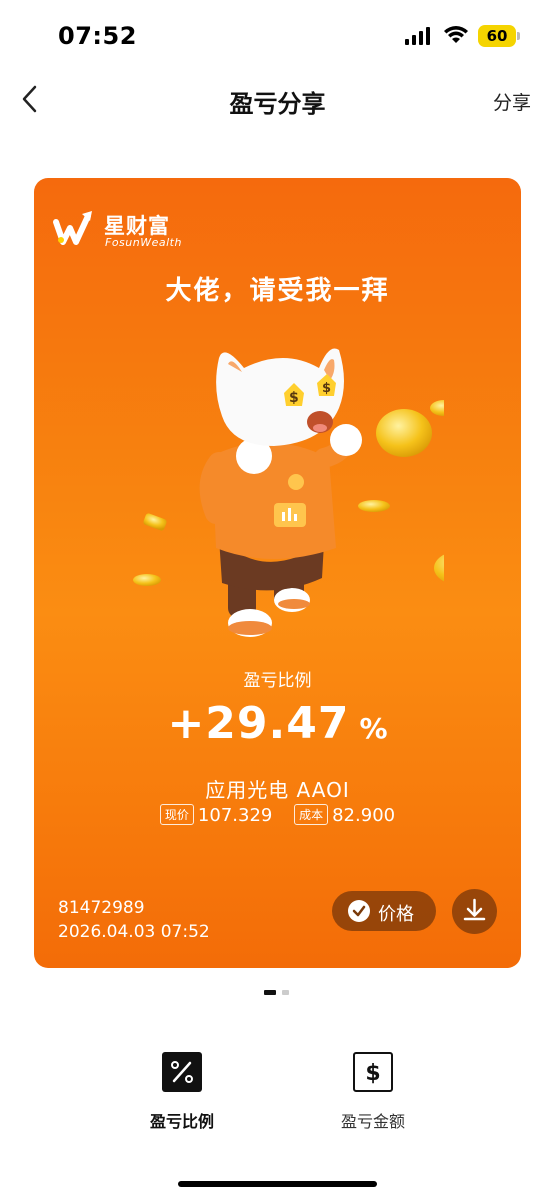 The height and width of the screenshot is (1200, 555). I want to click on page-indicator, so click(279, 993).